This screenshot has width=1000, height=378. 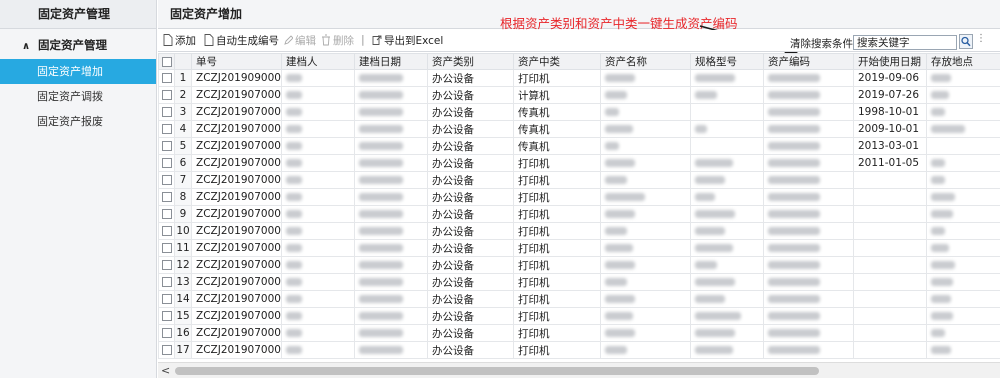 I want to click on auto-generate-button: 自动生成编号, so click(x=241, y=41).